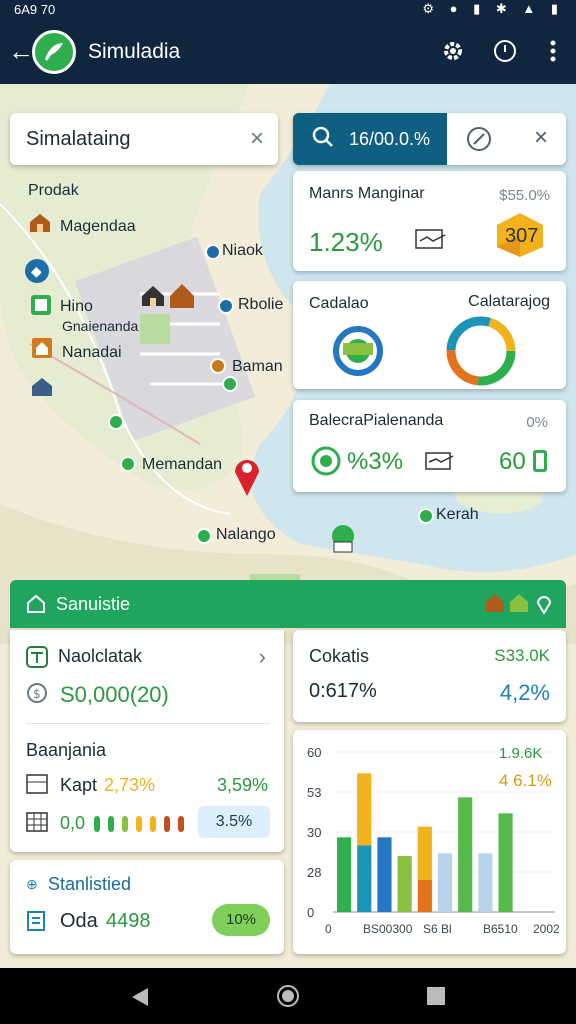 Image resolution: width=576 pixels, height=1024 pixels. What do you see at coordinates (54, 52) in the screenshot?
I see `app-logo-icon` at bounding box center [54, 52].